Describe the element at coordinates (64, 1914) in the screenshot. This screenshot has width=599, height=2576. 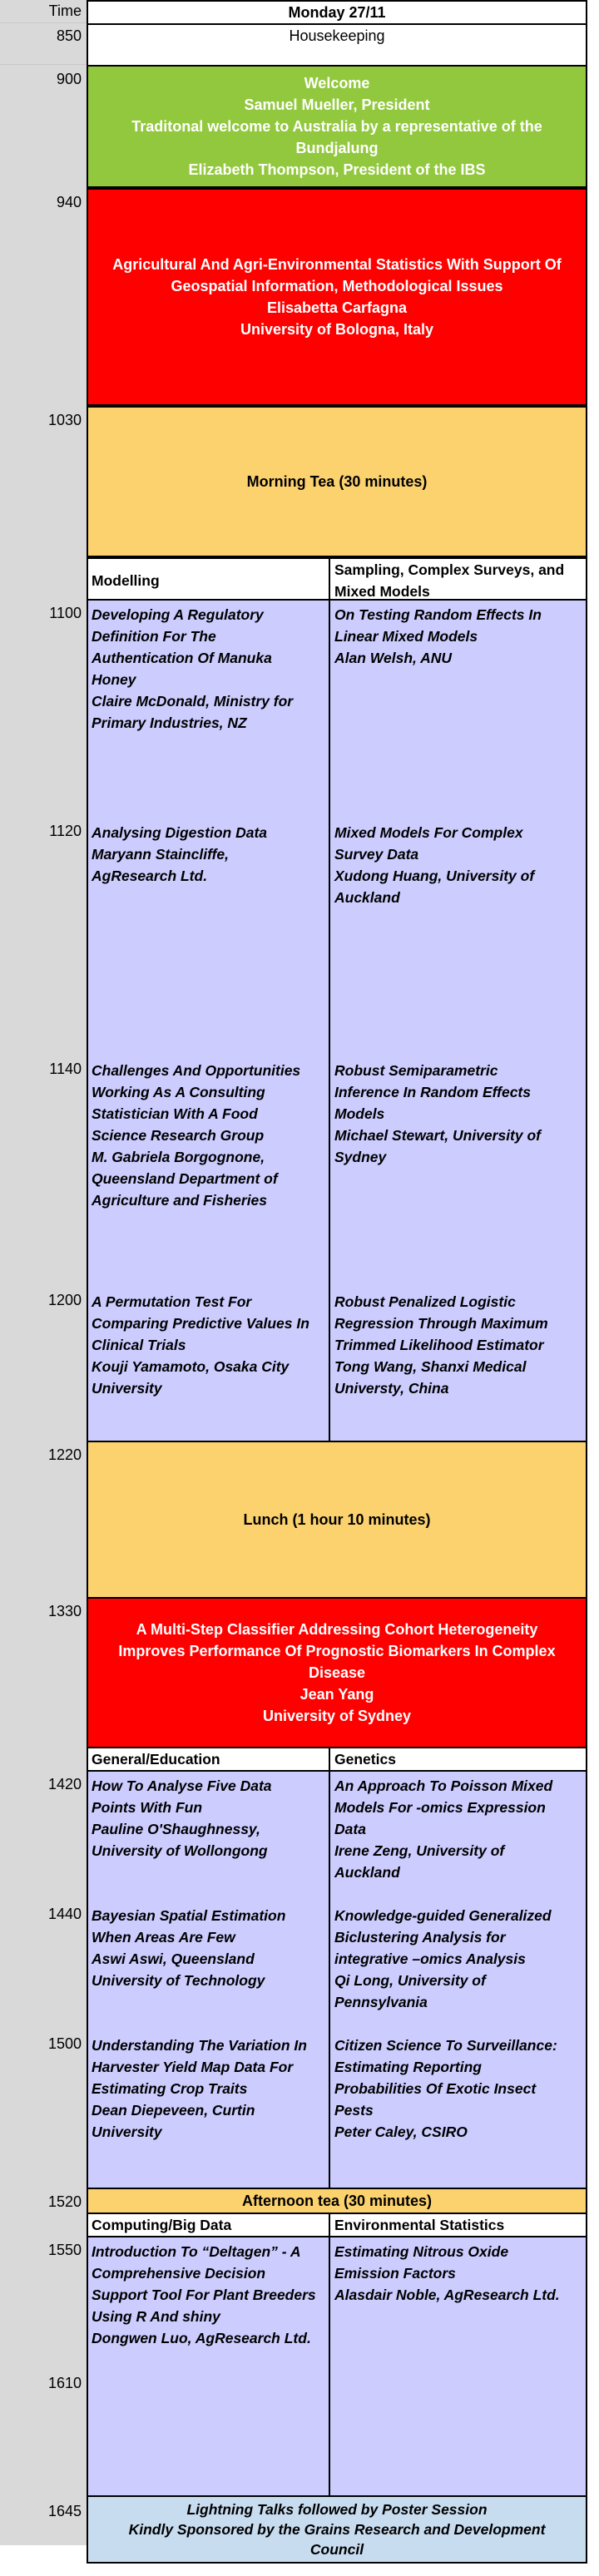
I see `session2-slot2-time: 1440` at that location.